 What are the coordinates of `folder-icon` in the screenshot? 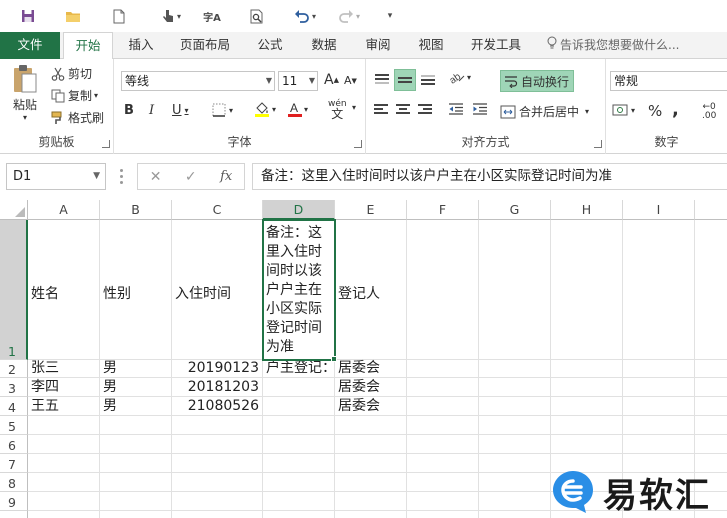 It's located at (73, 16).